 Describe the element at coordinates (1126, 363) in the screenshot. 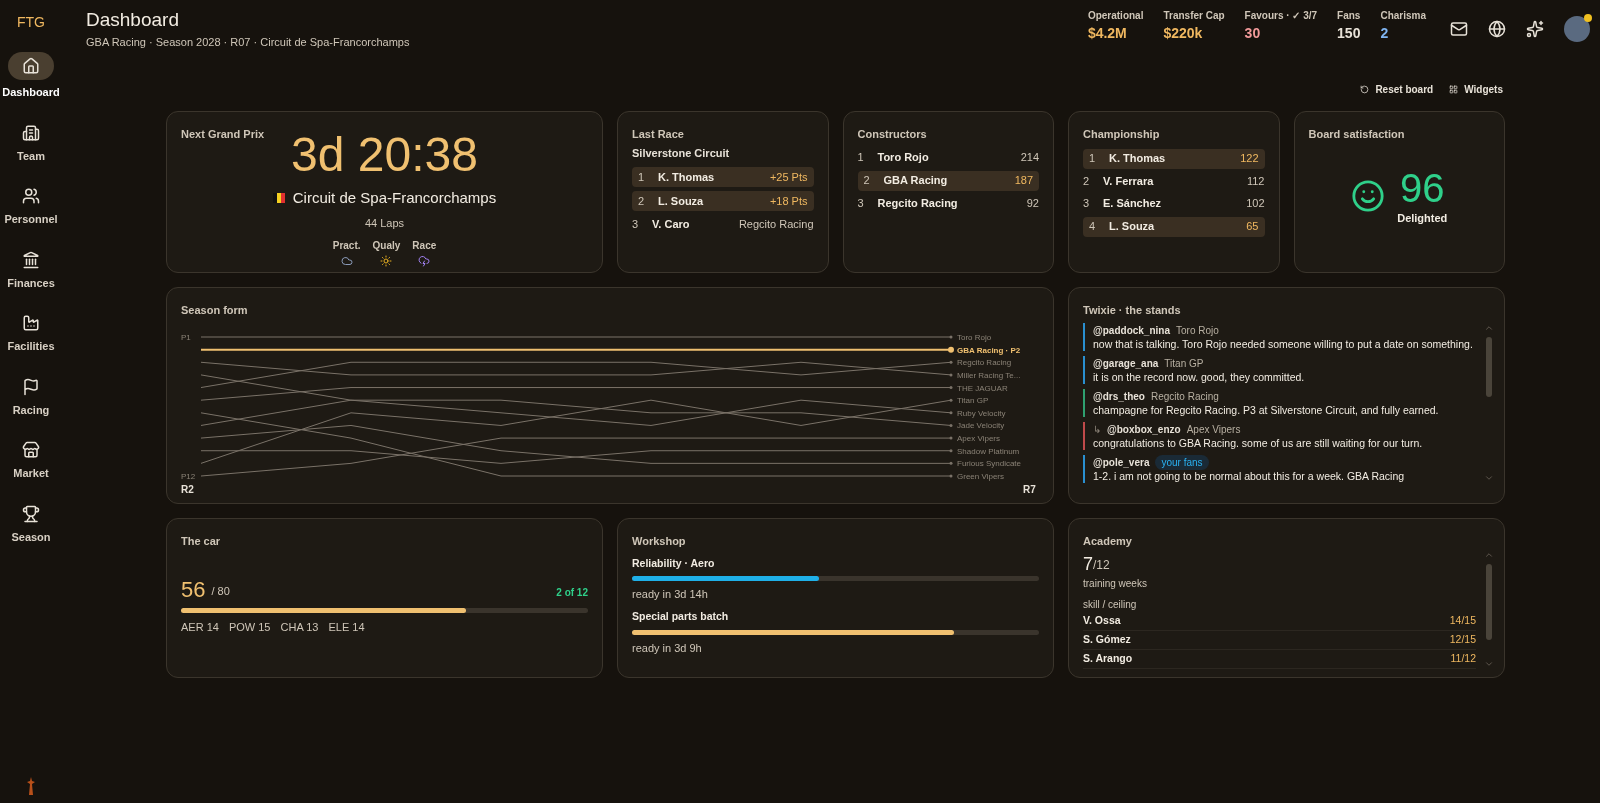

I see `post-handle: @garage_ana` at that location.